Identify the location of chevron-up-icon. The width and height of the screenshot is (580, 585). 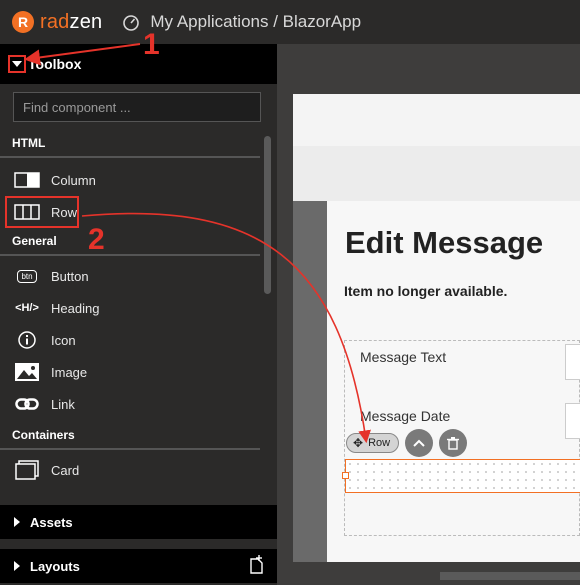
(419, 443).